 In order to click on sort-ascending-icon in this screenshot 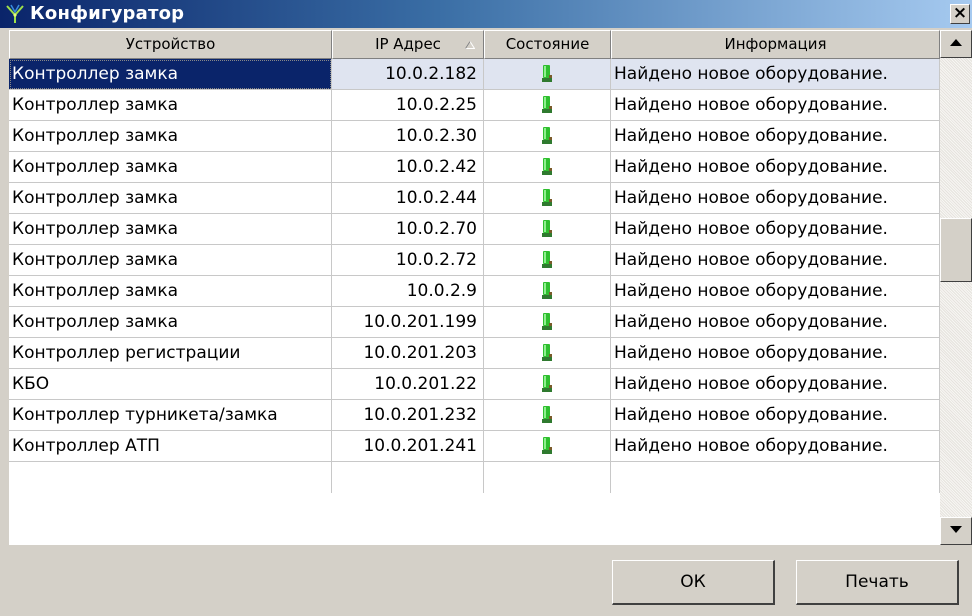, I will do `click(470, 45)`.